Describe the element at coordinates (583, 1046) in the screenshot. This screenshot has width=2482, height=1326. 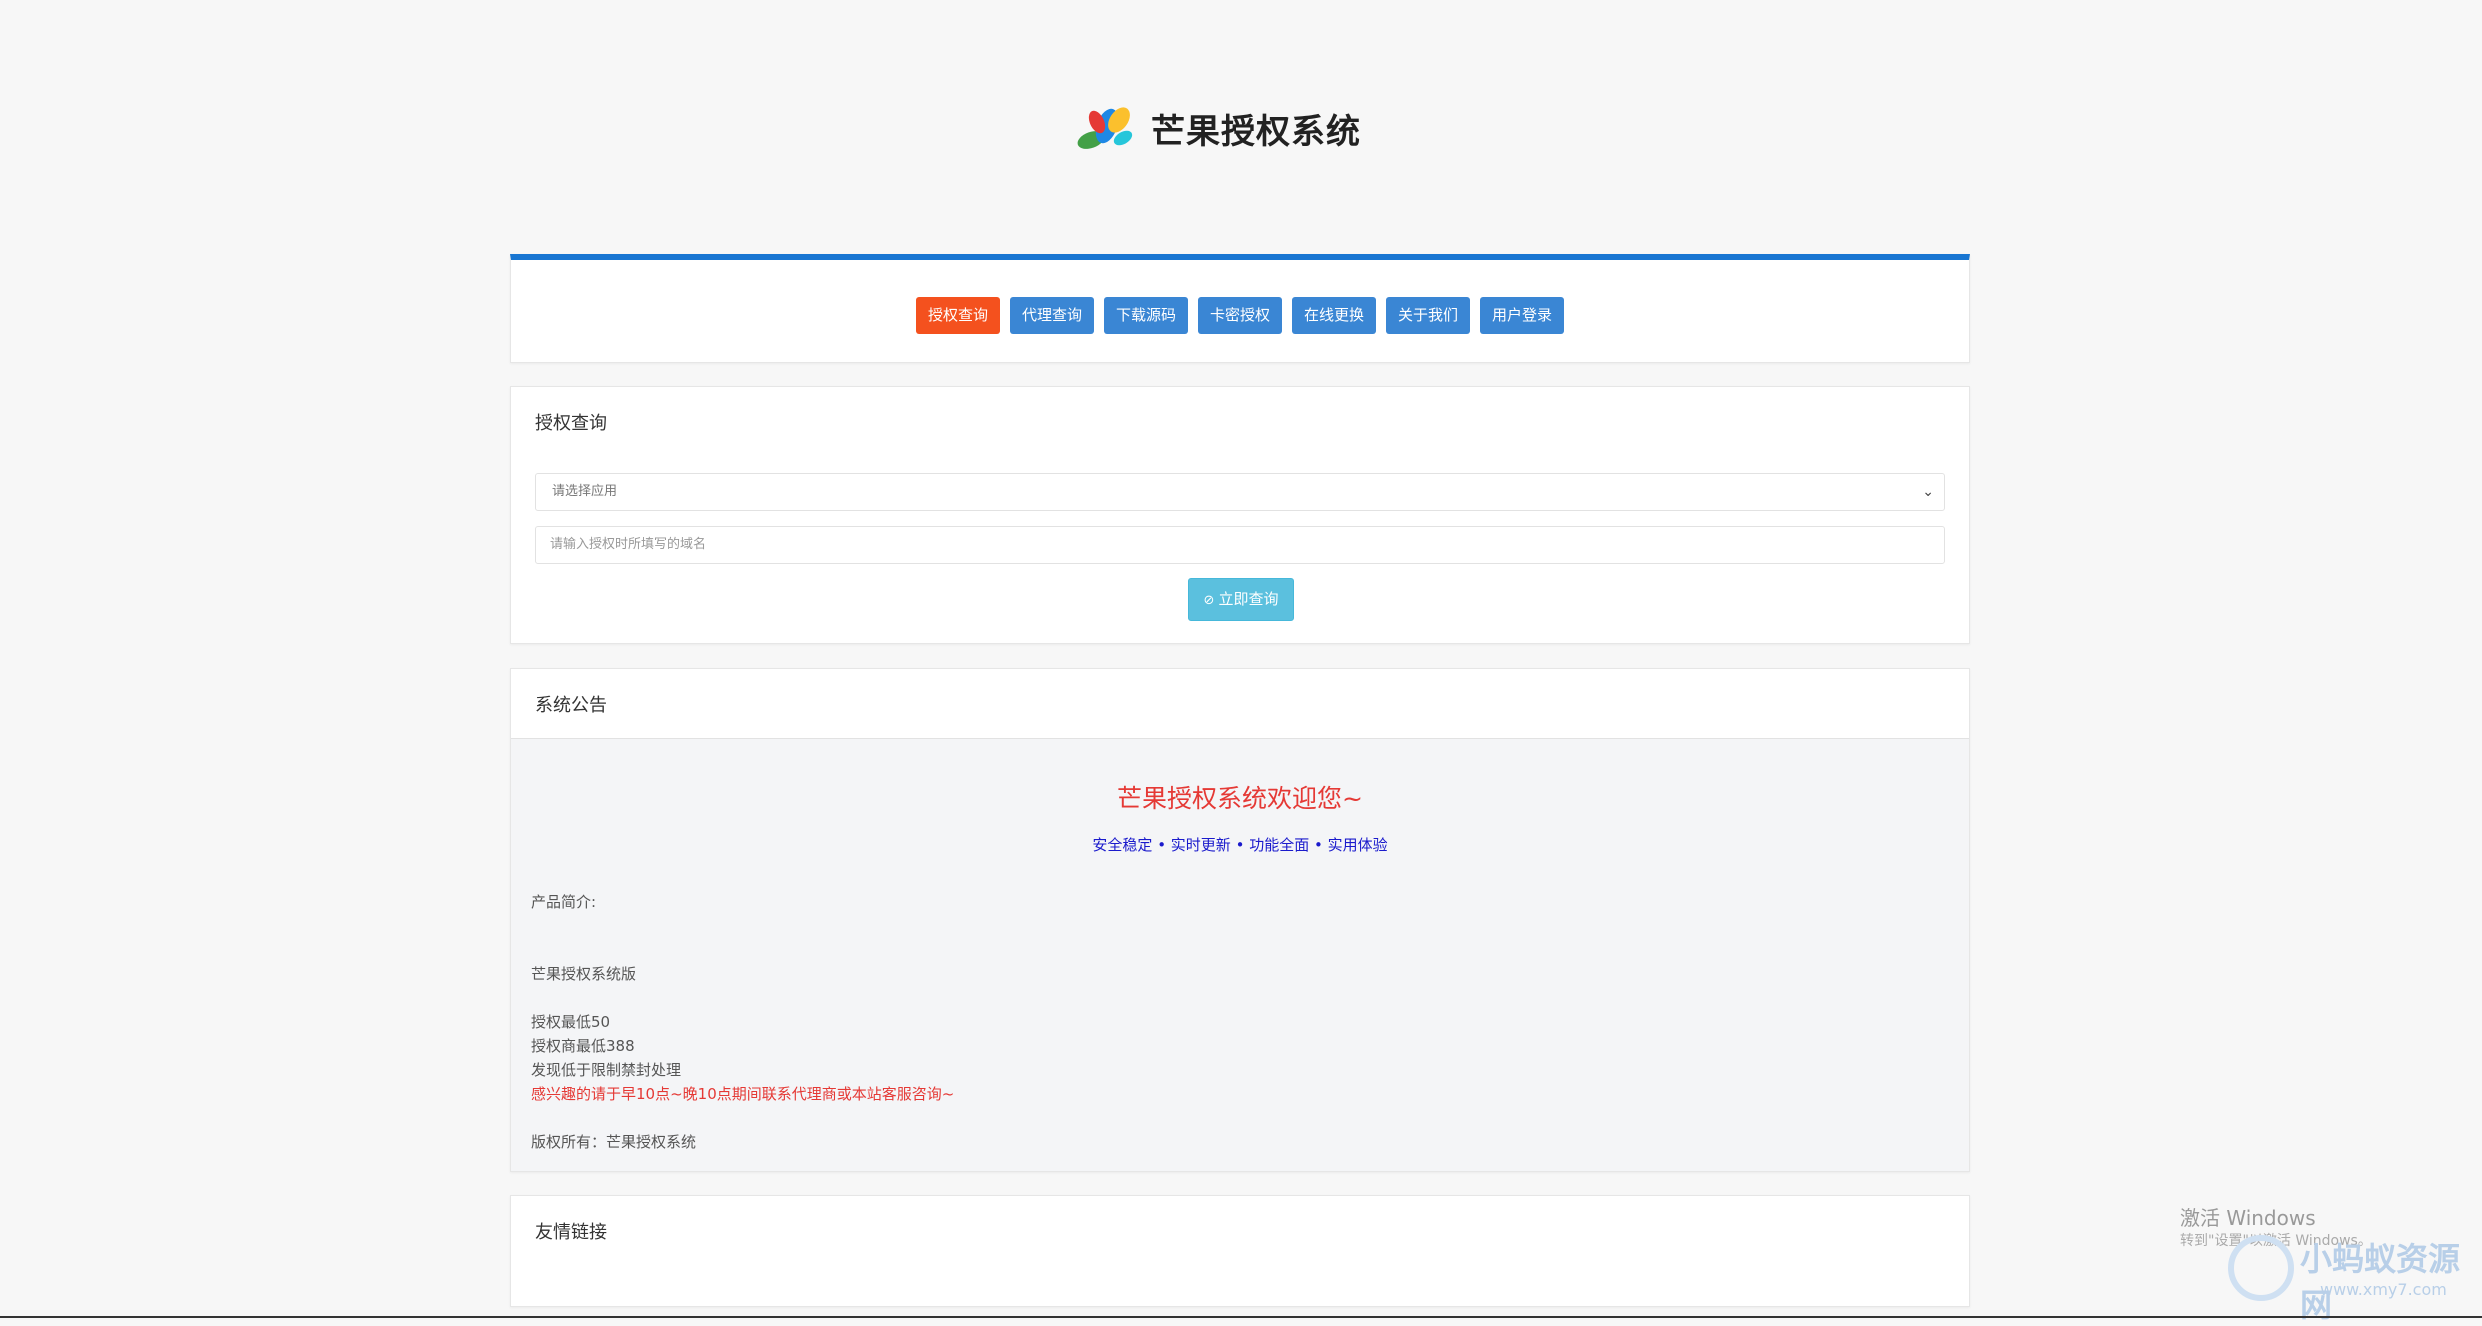
I see `notice-agent-min: 授权商最低388` at that location.